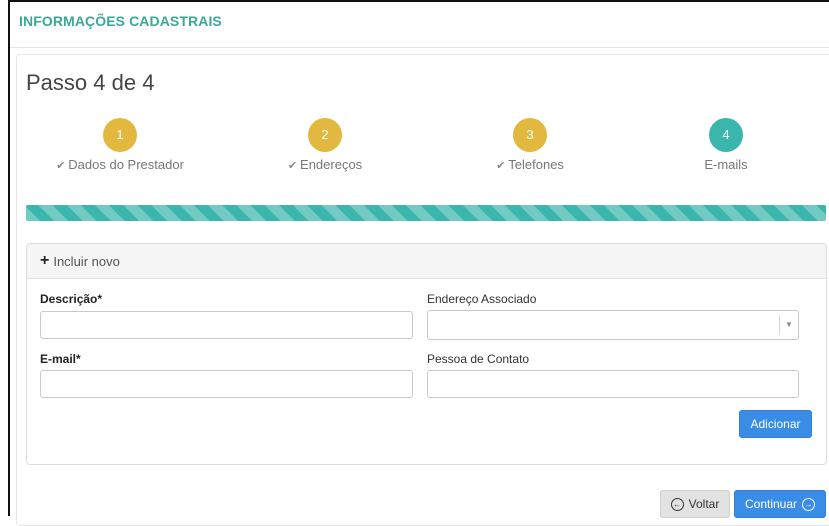 The width and height of the screenshot is (829, 526). Describe the element at coordinates (419, 47) in the screenshot. I see `header-divider` at that location.